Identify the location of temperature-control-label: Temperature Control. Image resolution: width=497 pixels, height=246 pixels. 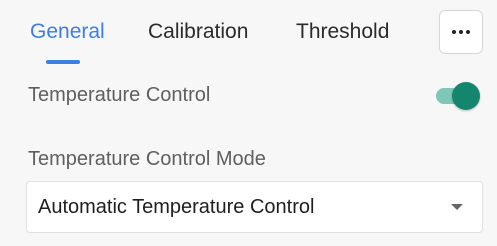
(119, 95).